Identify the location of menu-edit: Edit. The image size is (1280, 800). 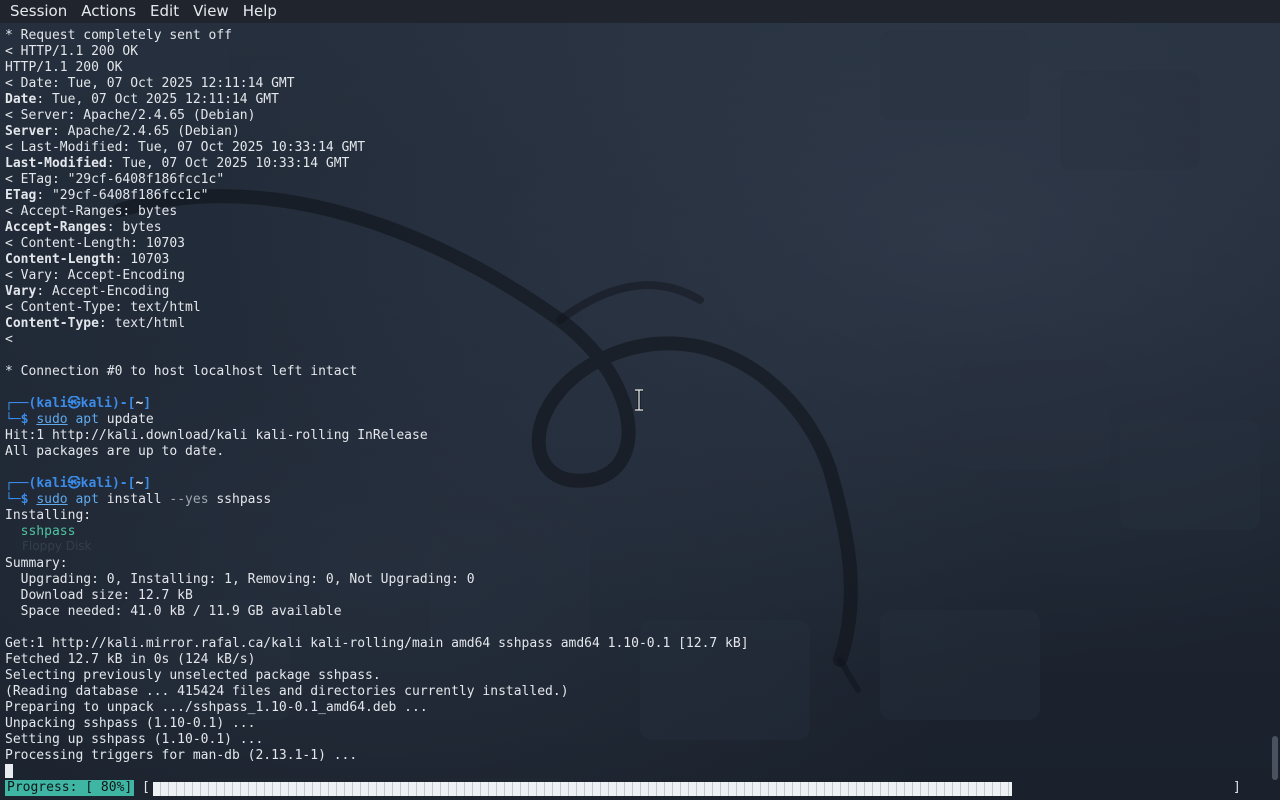
(164, 11).